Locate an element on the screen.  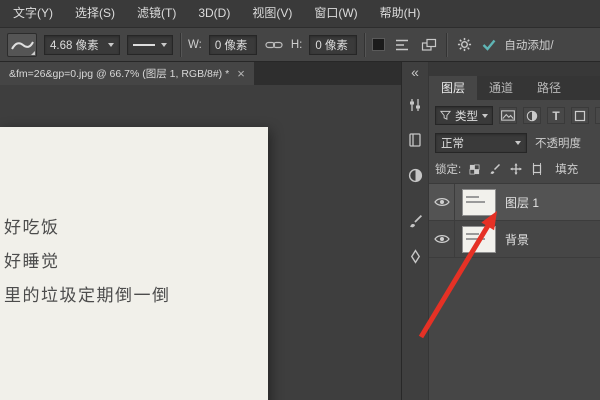
adjustments-panel-icon is located at coordinates (415, 175).